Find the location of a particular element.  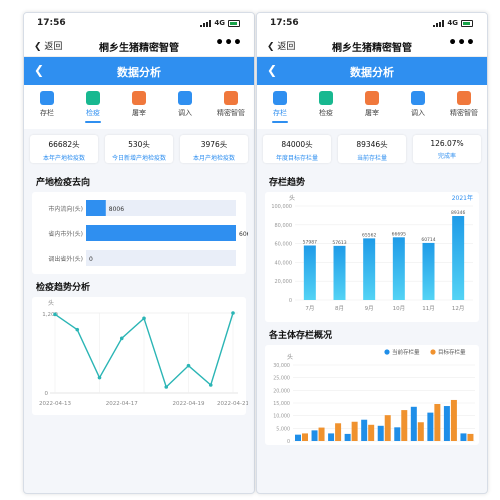

stat-value: 89346头 is located at coordinates (372, 144).